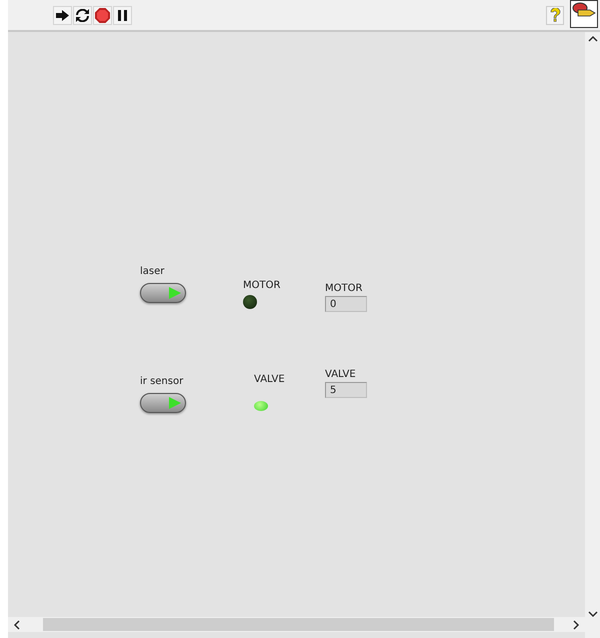 This screenshot has width=600, height=638. Describe the element at coordinates (346, 390) in the screenshot. I see `numeric-indicator: 5` at that location.